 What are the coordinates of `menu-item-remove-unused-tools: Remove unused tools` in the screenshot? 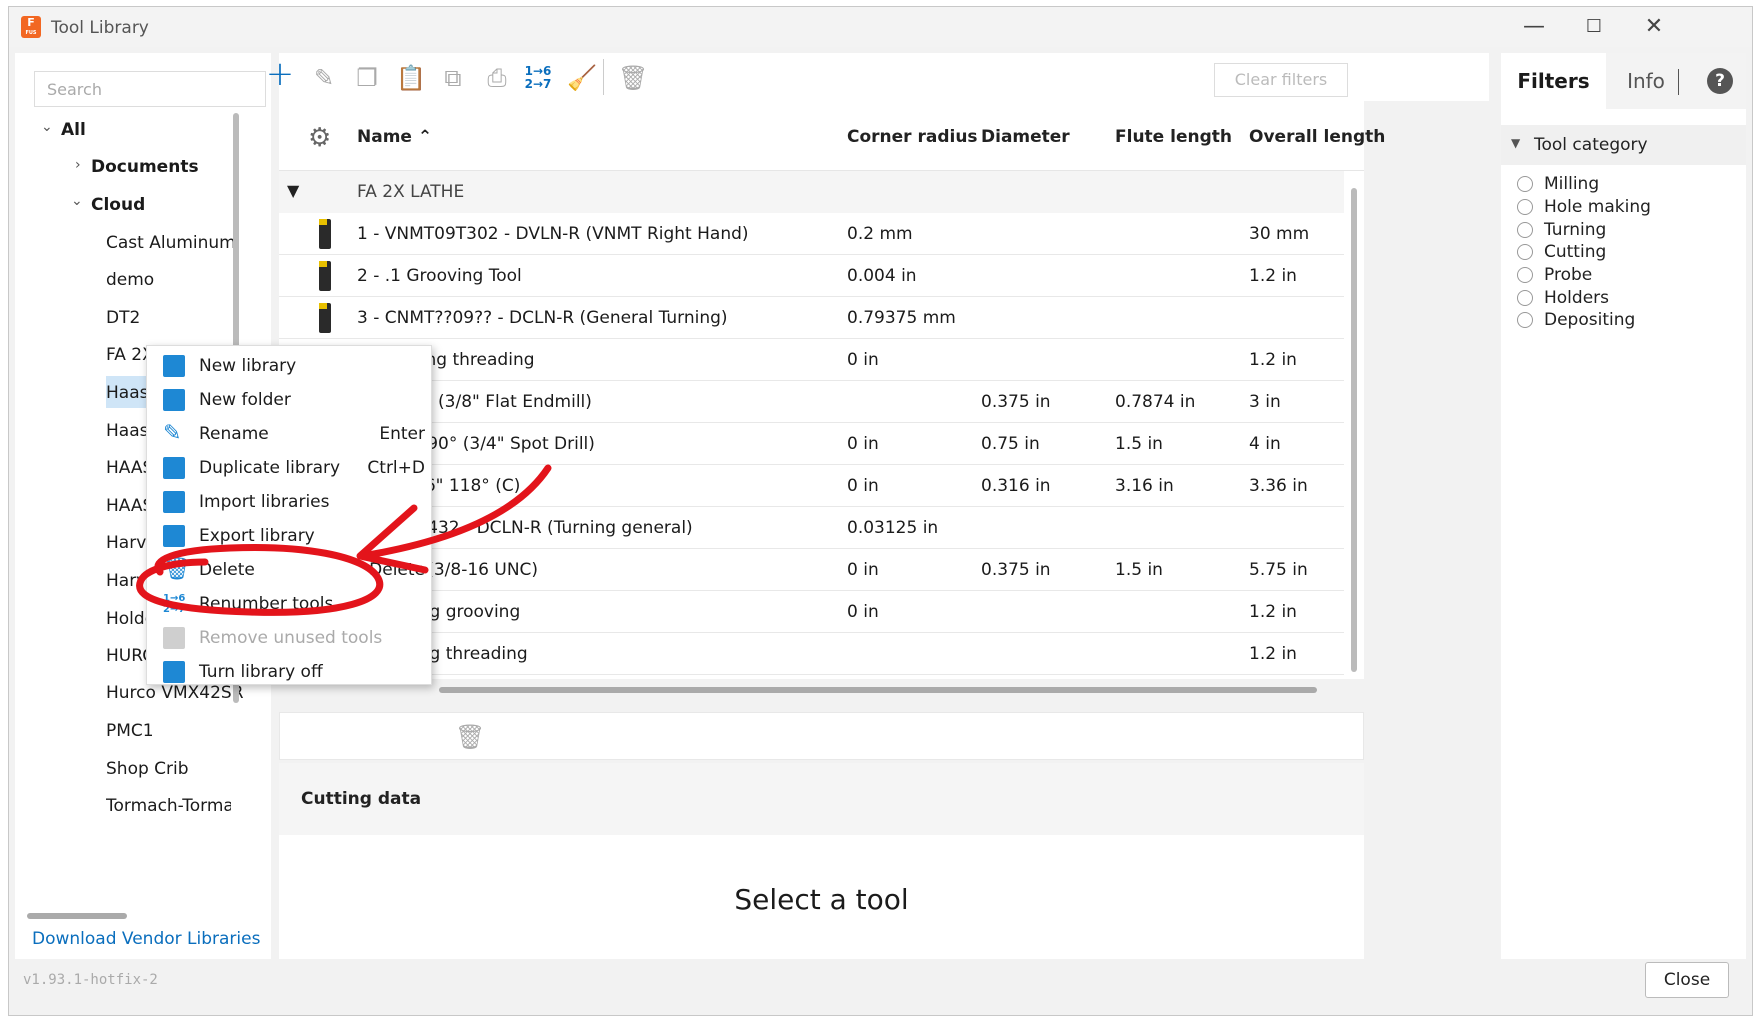 It's located at (290, 638).